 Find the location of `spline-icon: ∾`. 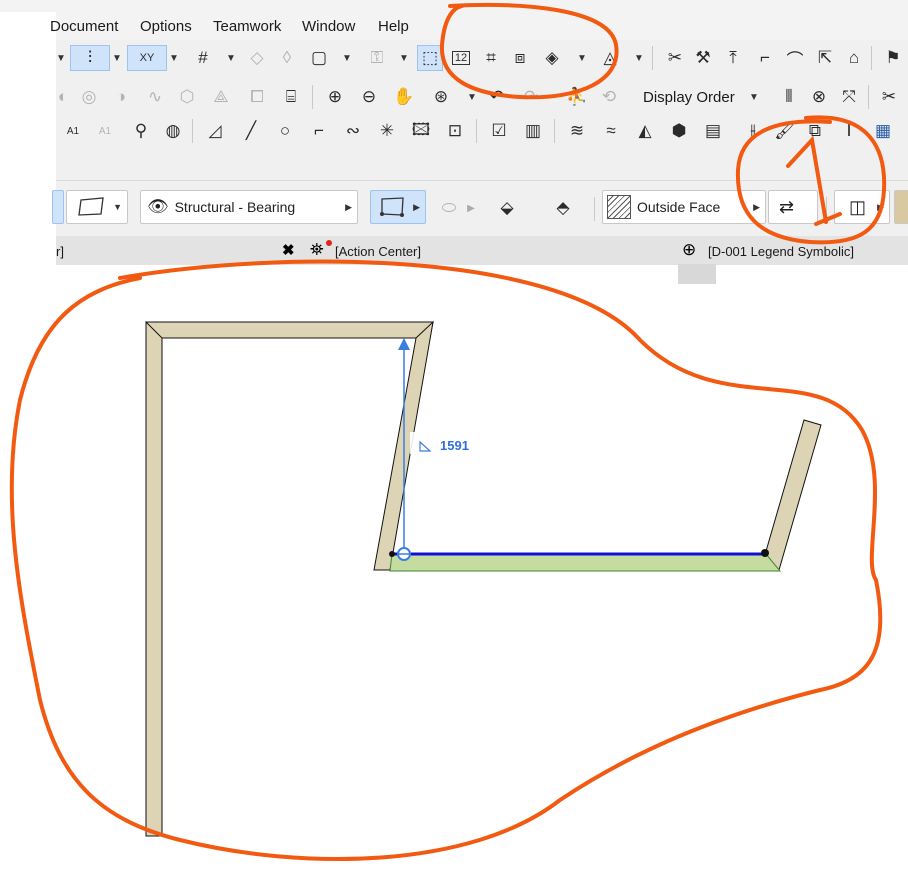

spline-icon: ∾ is located at coordinates (353, 131).